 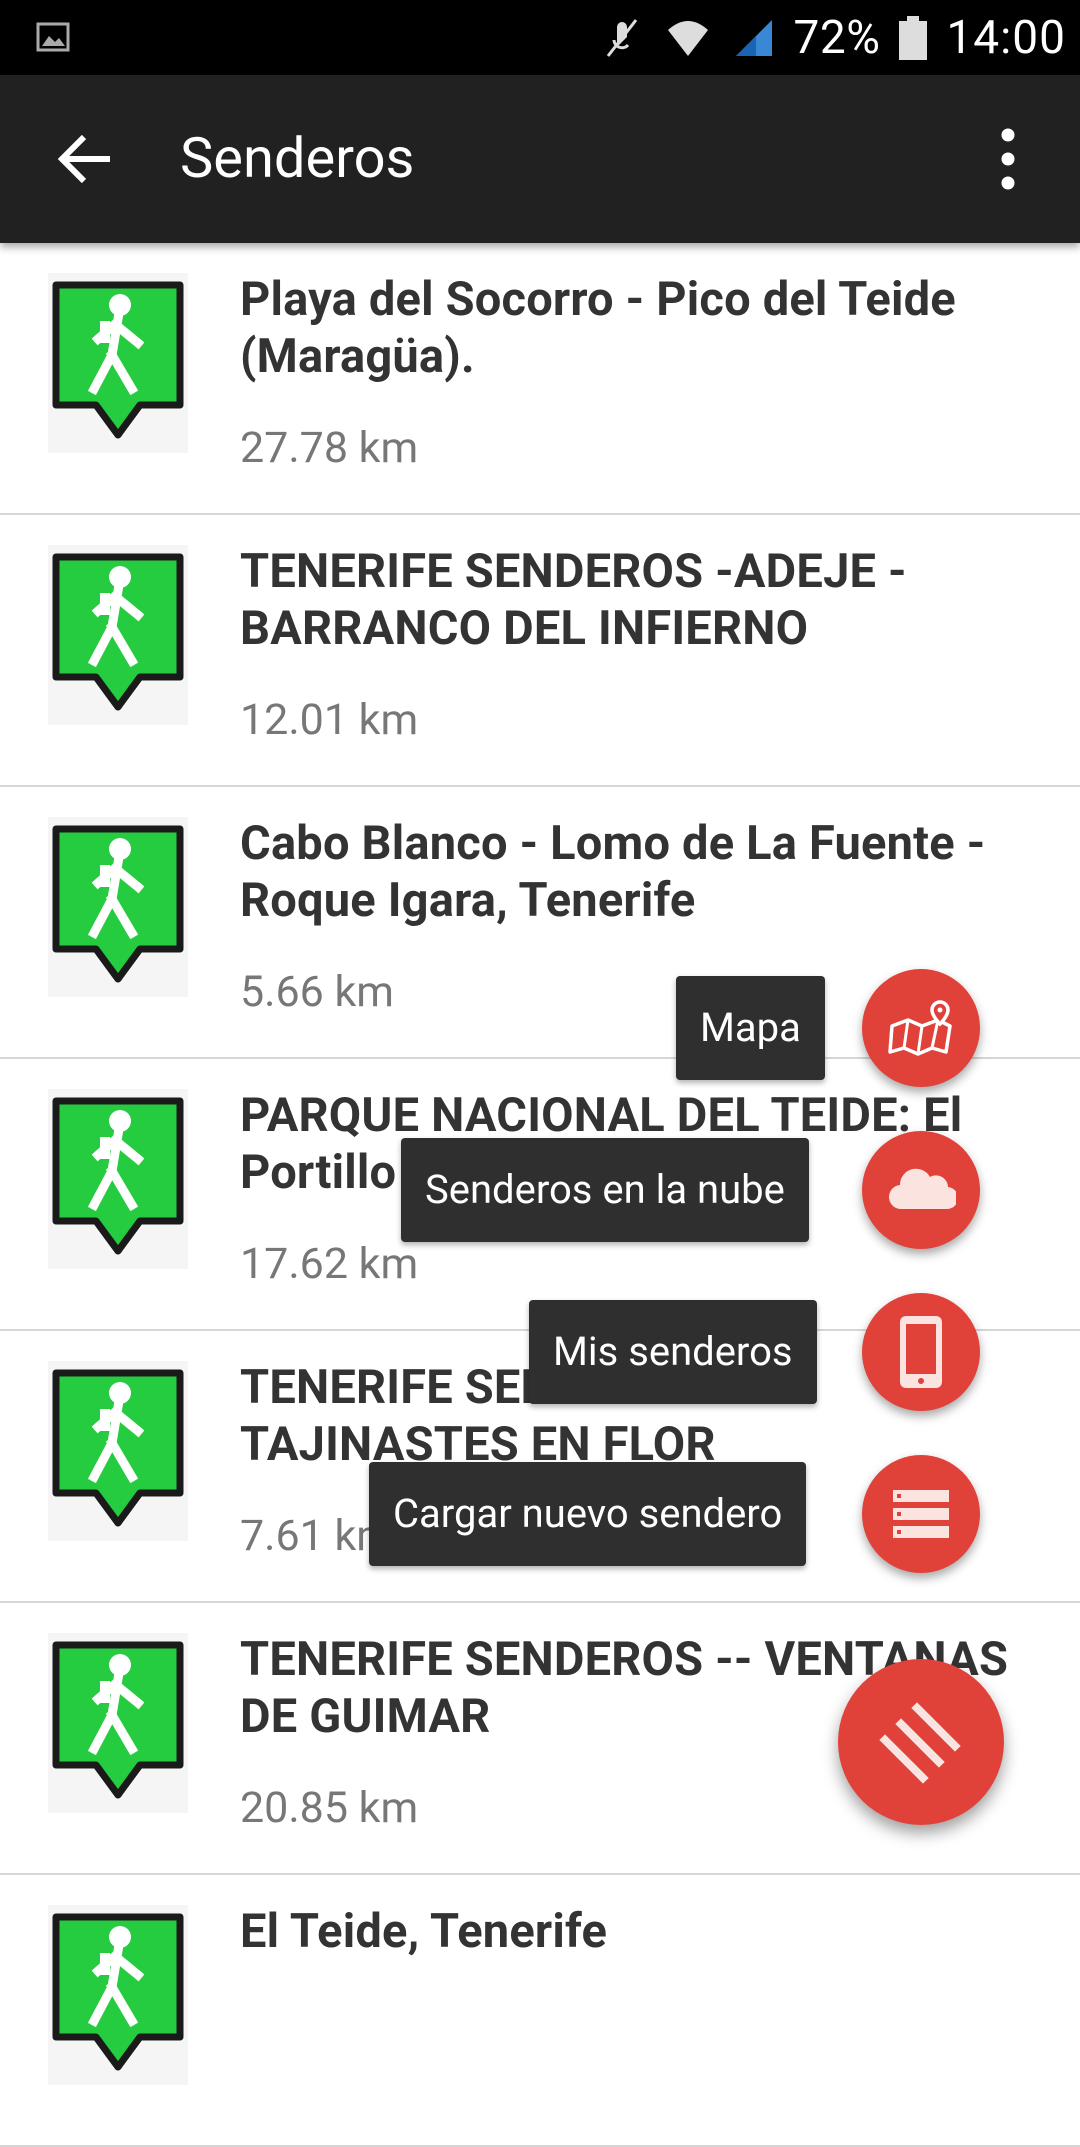 I want to click on list-icon, so click(x=921, y=1514).